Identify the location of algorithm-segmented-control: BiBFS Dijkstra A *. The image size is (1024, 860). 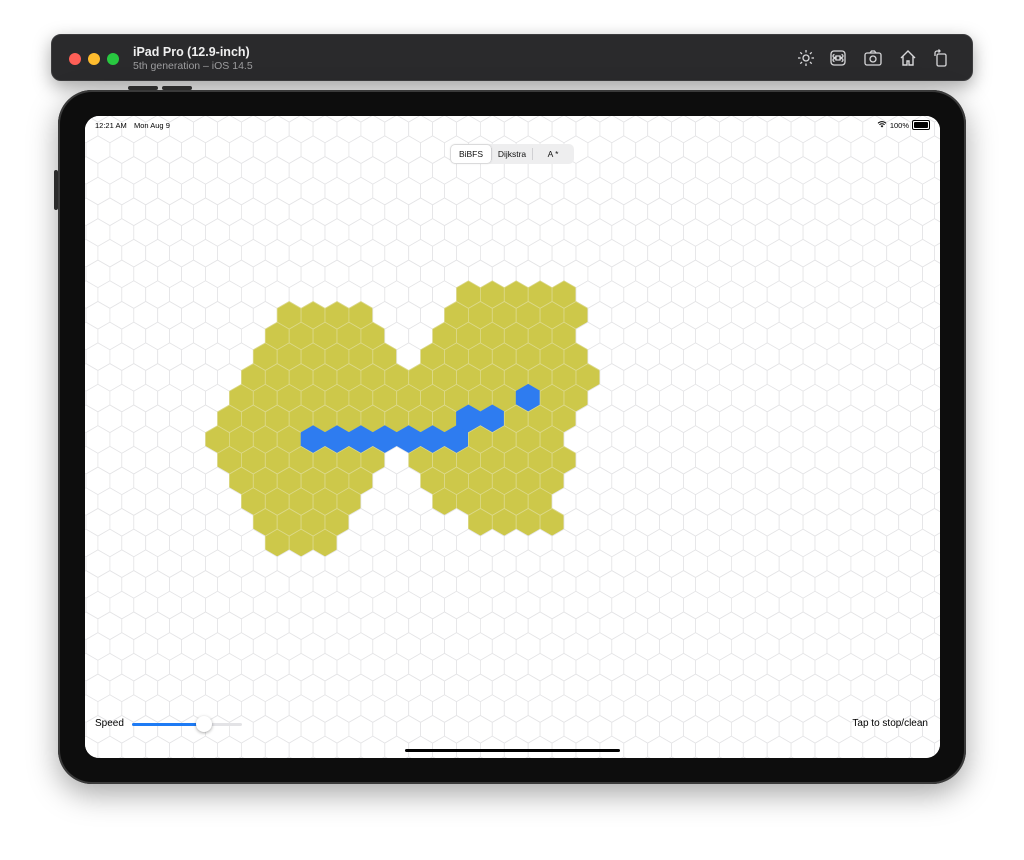
(512, 154).